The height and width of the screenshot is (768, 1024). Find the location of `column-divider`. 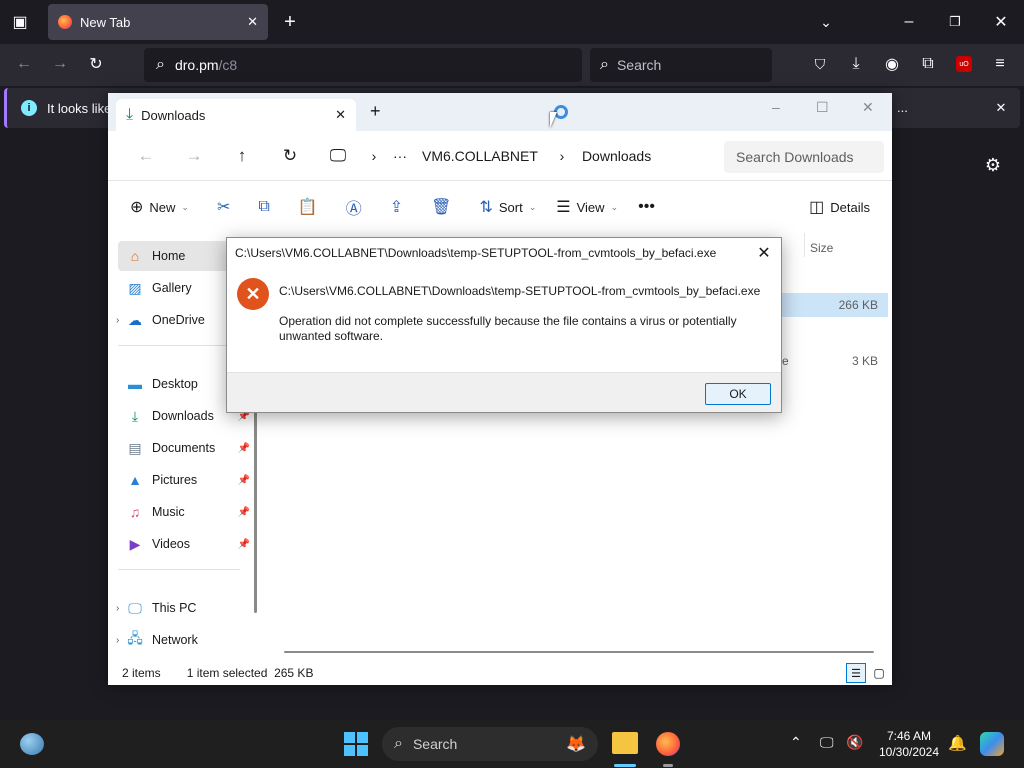

column-divider is located at coordinates (804, 245).